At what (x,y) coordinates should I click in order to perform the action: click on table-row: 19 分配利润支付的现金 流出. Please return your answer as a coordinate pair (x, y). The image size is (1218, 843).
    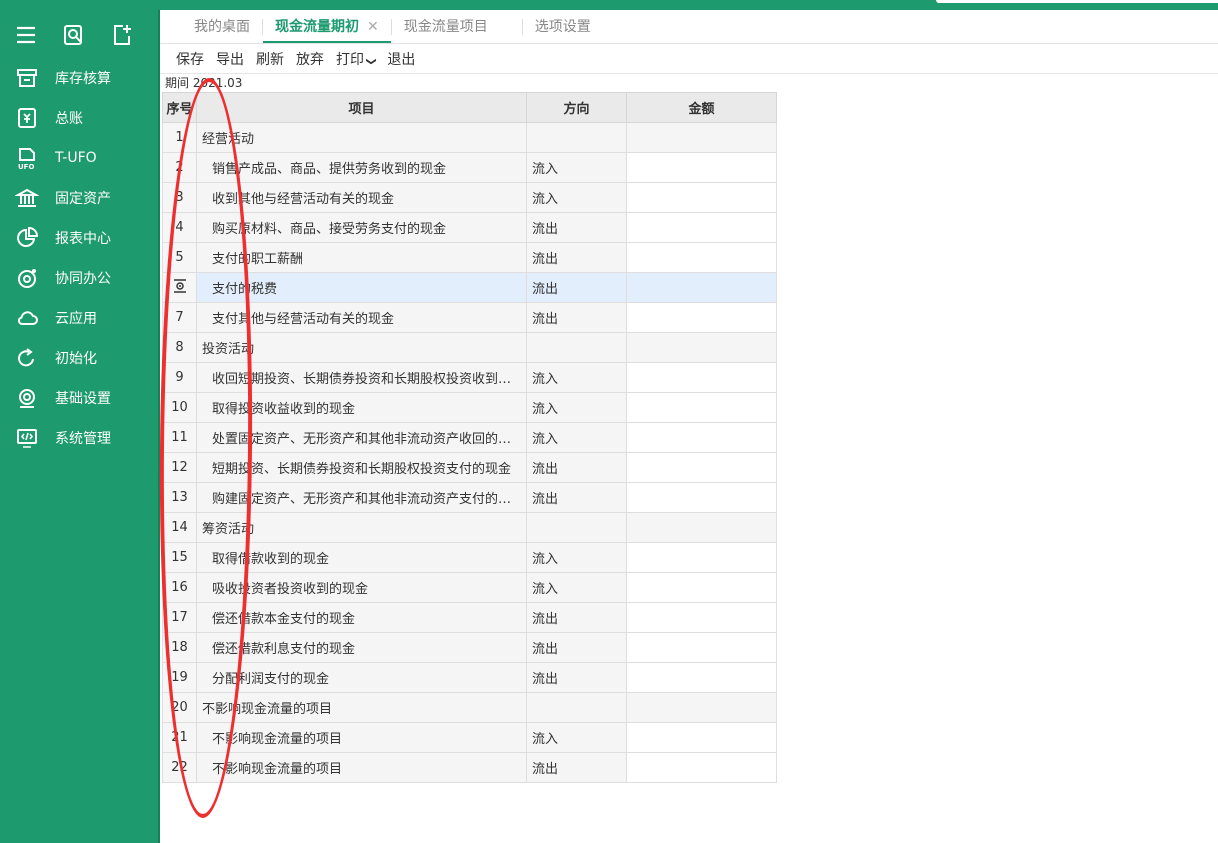
    Looking at the image, I should click on (469, 677).